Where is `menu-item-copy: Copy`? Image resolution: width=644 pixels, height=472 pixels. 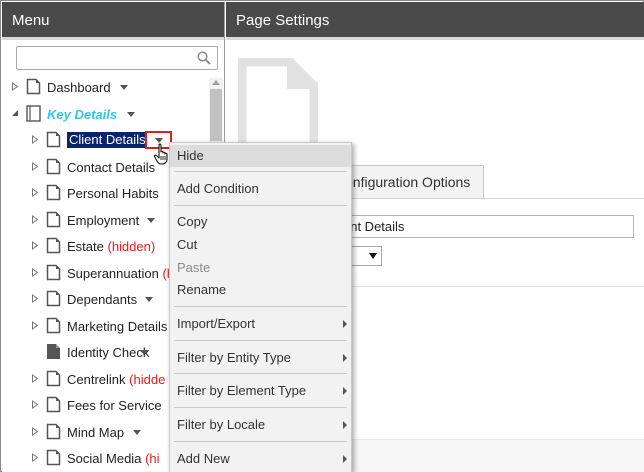
menu-item-copy: Copy is located at coordinates (260, 222).